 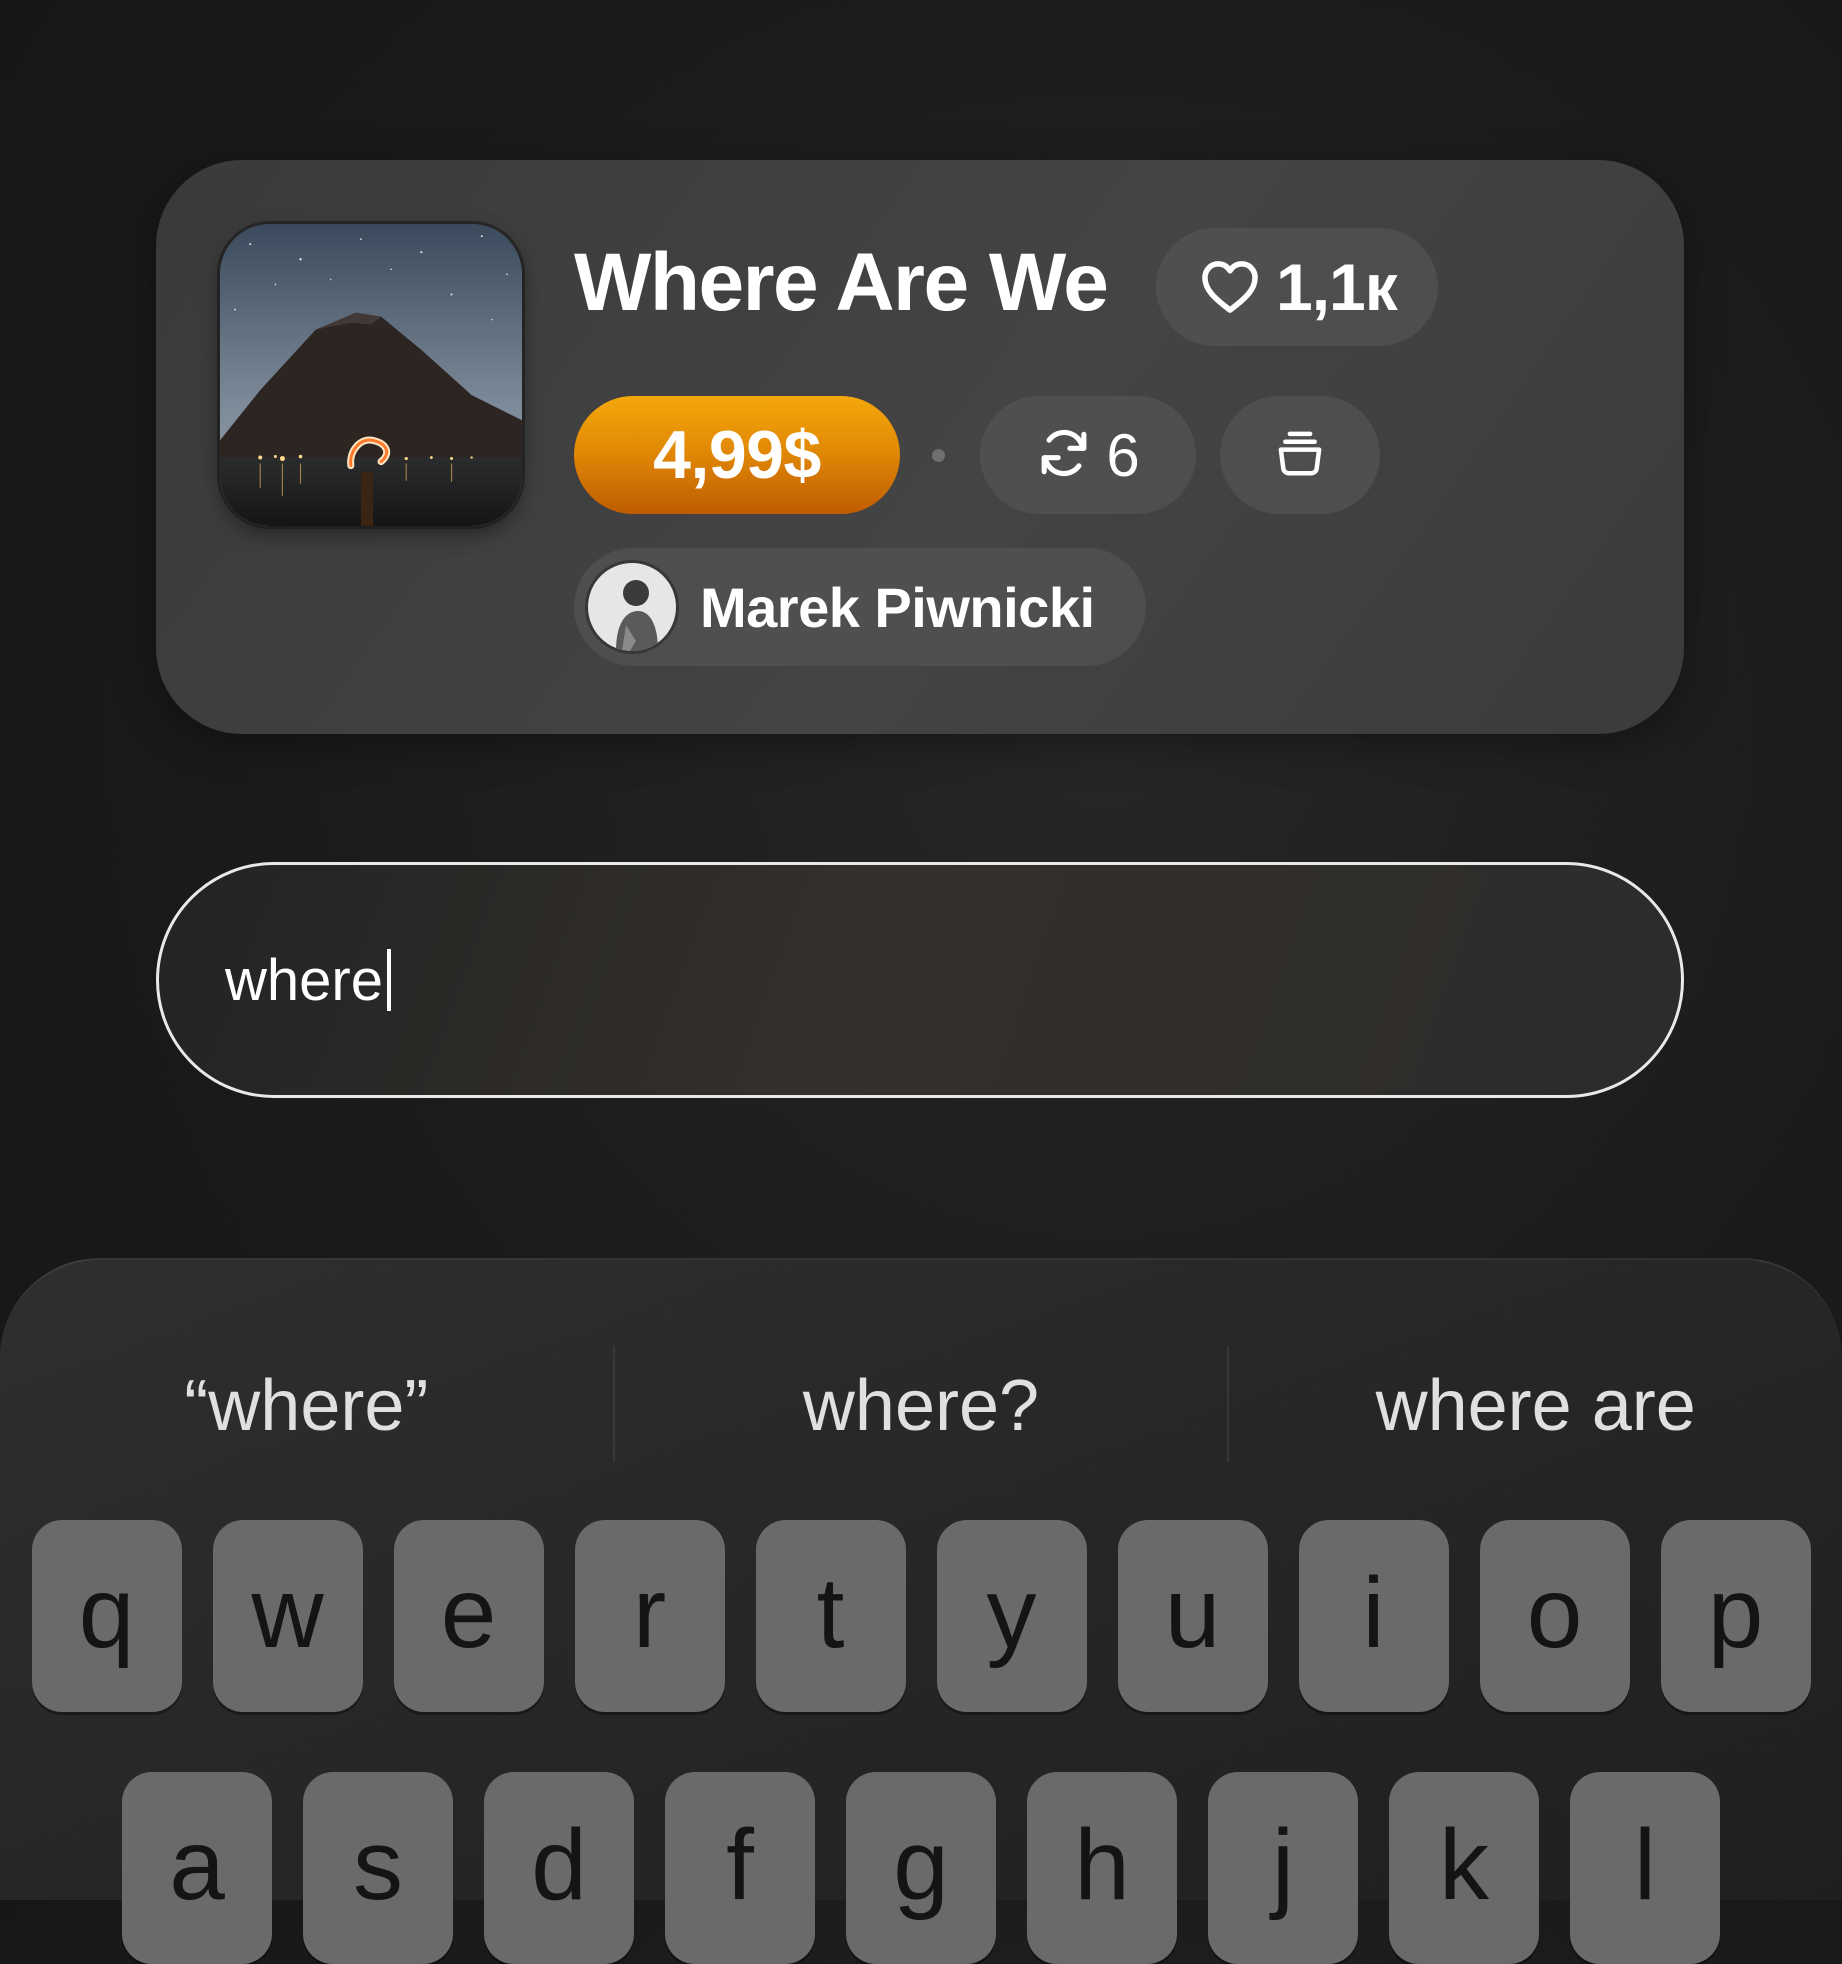 What do you see at coordinates (1337, 287) in the screenshot?
I see `likes-count: 1,1к` at bounding box center [1337, 287].